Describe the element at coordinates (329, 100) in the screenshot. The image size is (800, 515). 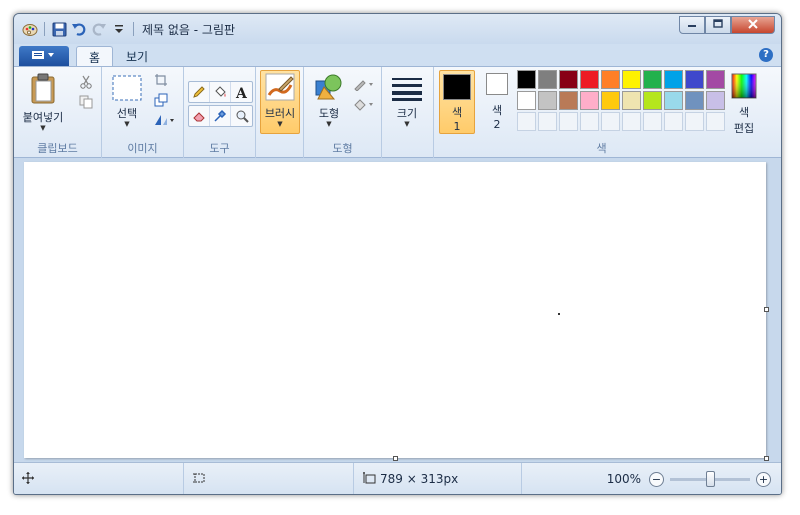
I see `shapes-button: 도형 ▼` at that location.